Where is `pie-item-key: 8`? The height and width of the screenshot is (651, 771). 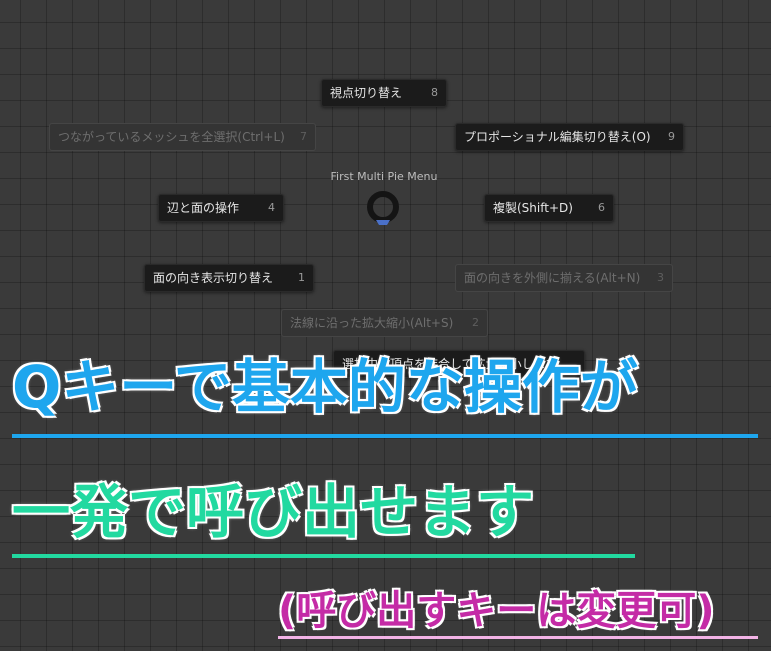
pie-item-key: 8 is located at coordinates (434, 92).